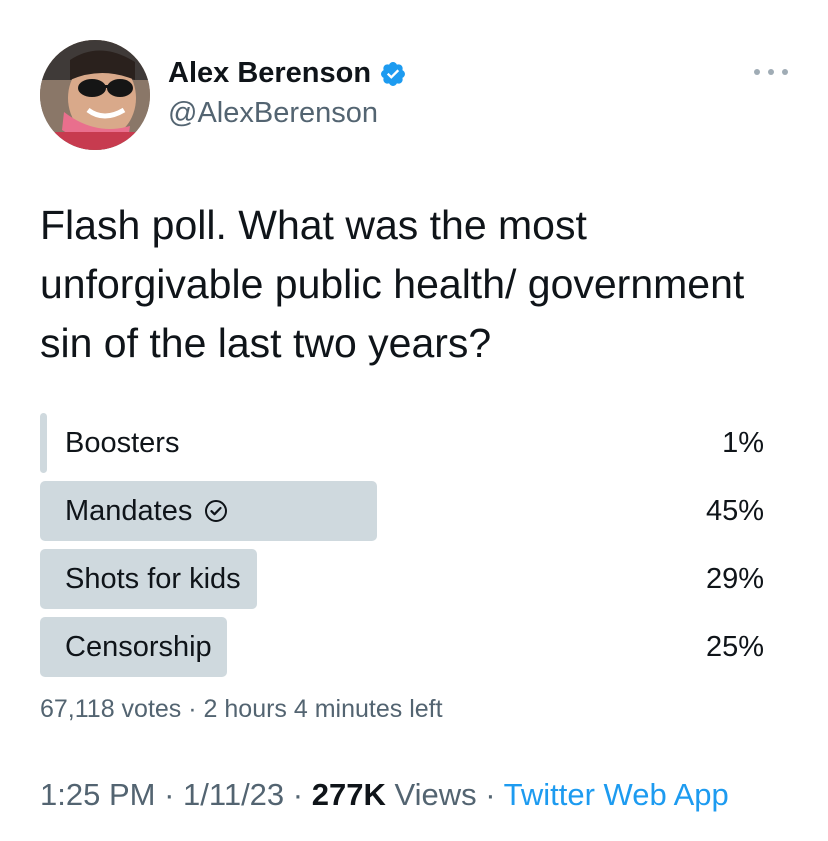  Describe the element at coordinates (404, 443) in the screenshot. I see `poll-option-boosters: Boosters 1%` at that location.